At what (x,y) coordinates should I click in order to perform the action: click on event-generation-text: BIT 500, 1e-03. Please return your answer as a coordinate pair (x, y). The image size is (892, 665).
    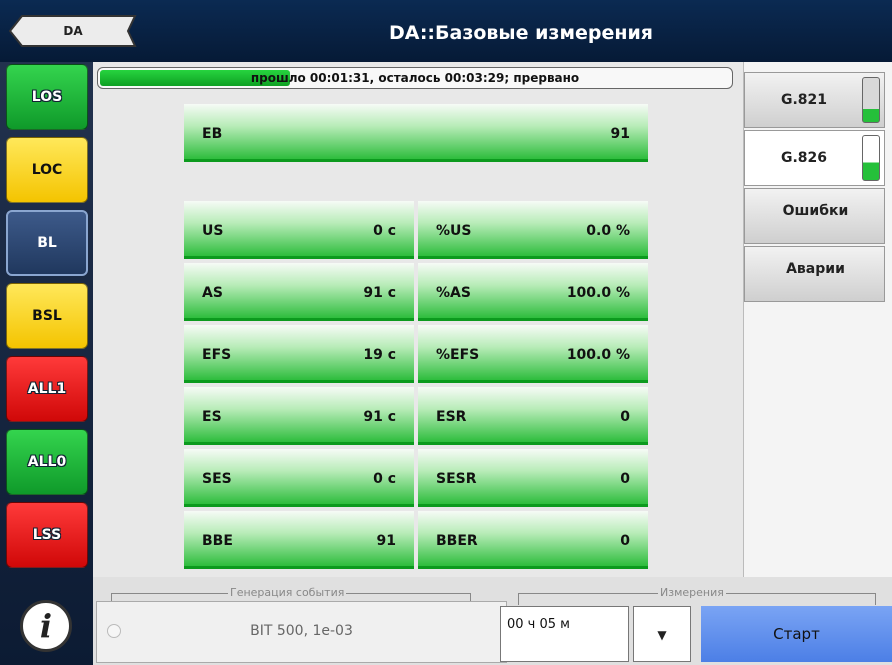
    Looking at the image, I should click on (301, 631).